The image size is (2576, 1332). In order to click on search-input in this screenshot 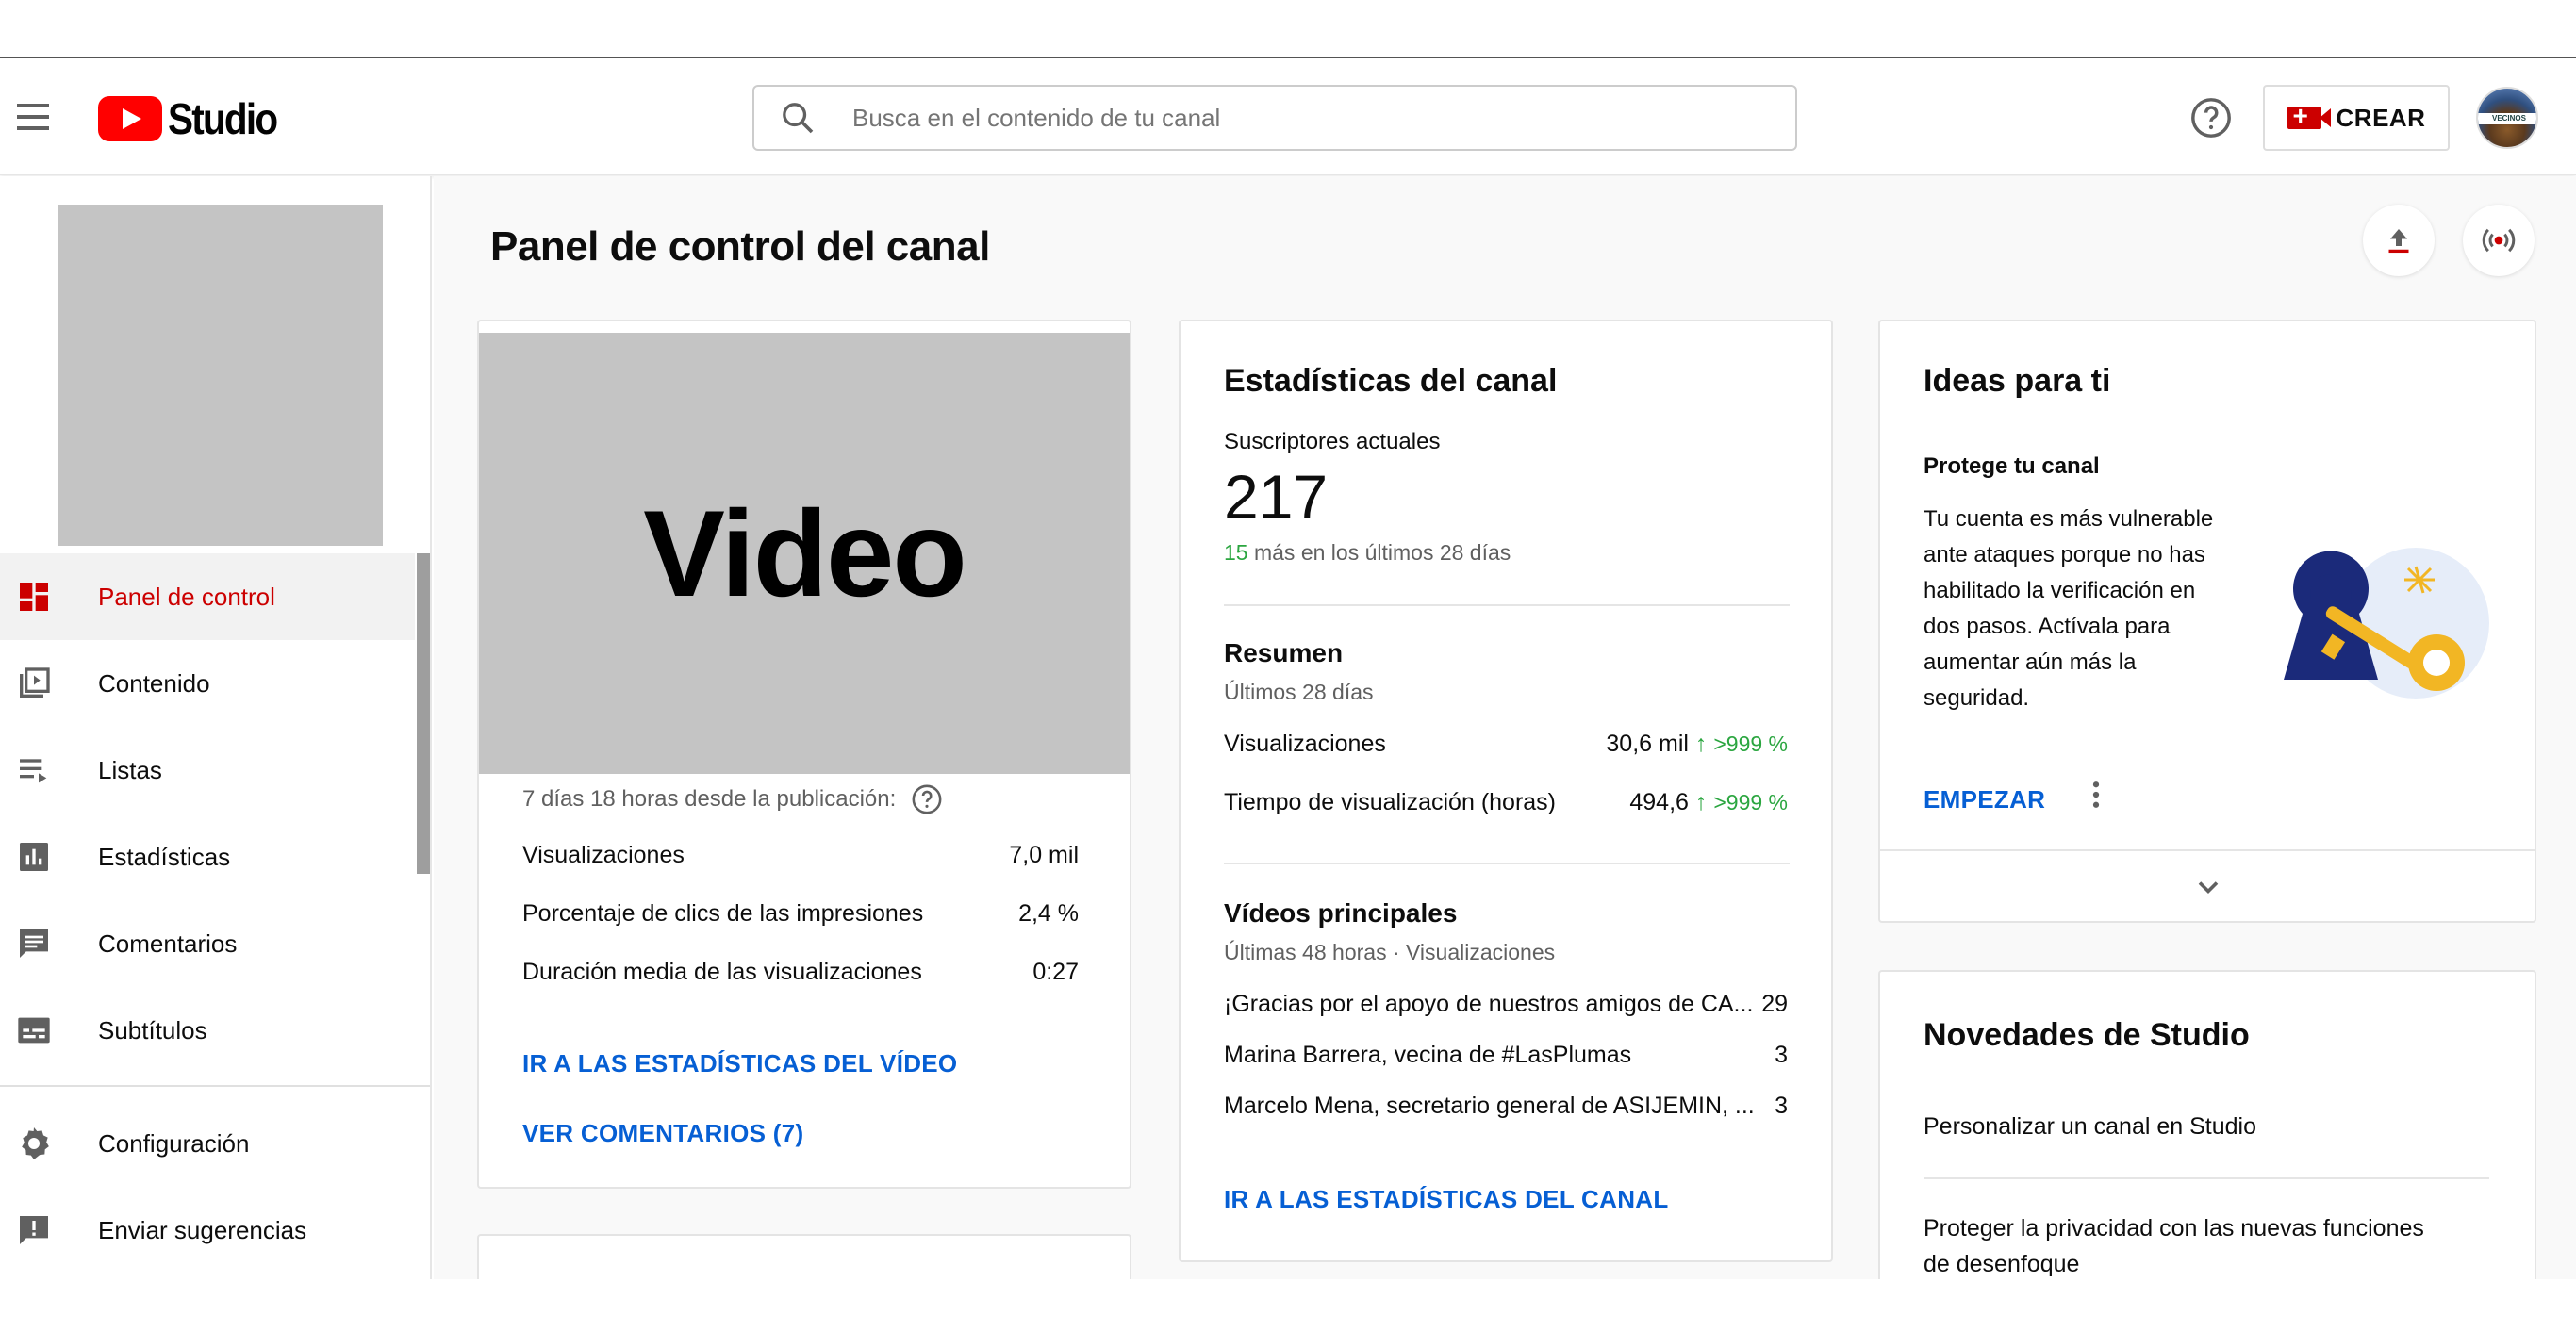, I will do `click(1276, 118)`.